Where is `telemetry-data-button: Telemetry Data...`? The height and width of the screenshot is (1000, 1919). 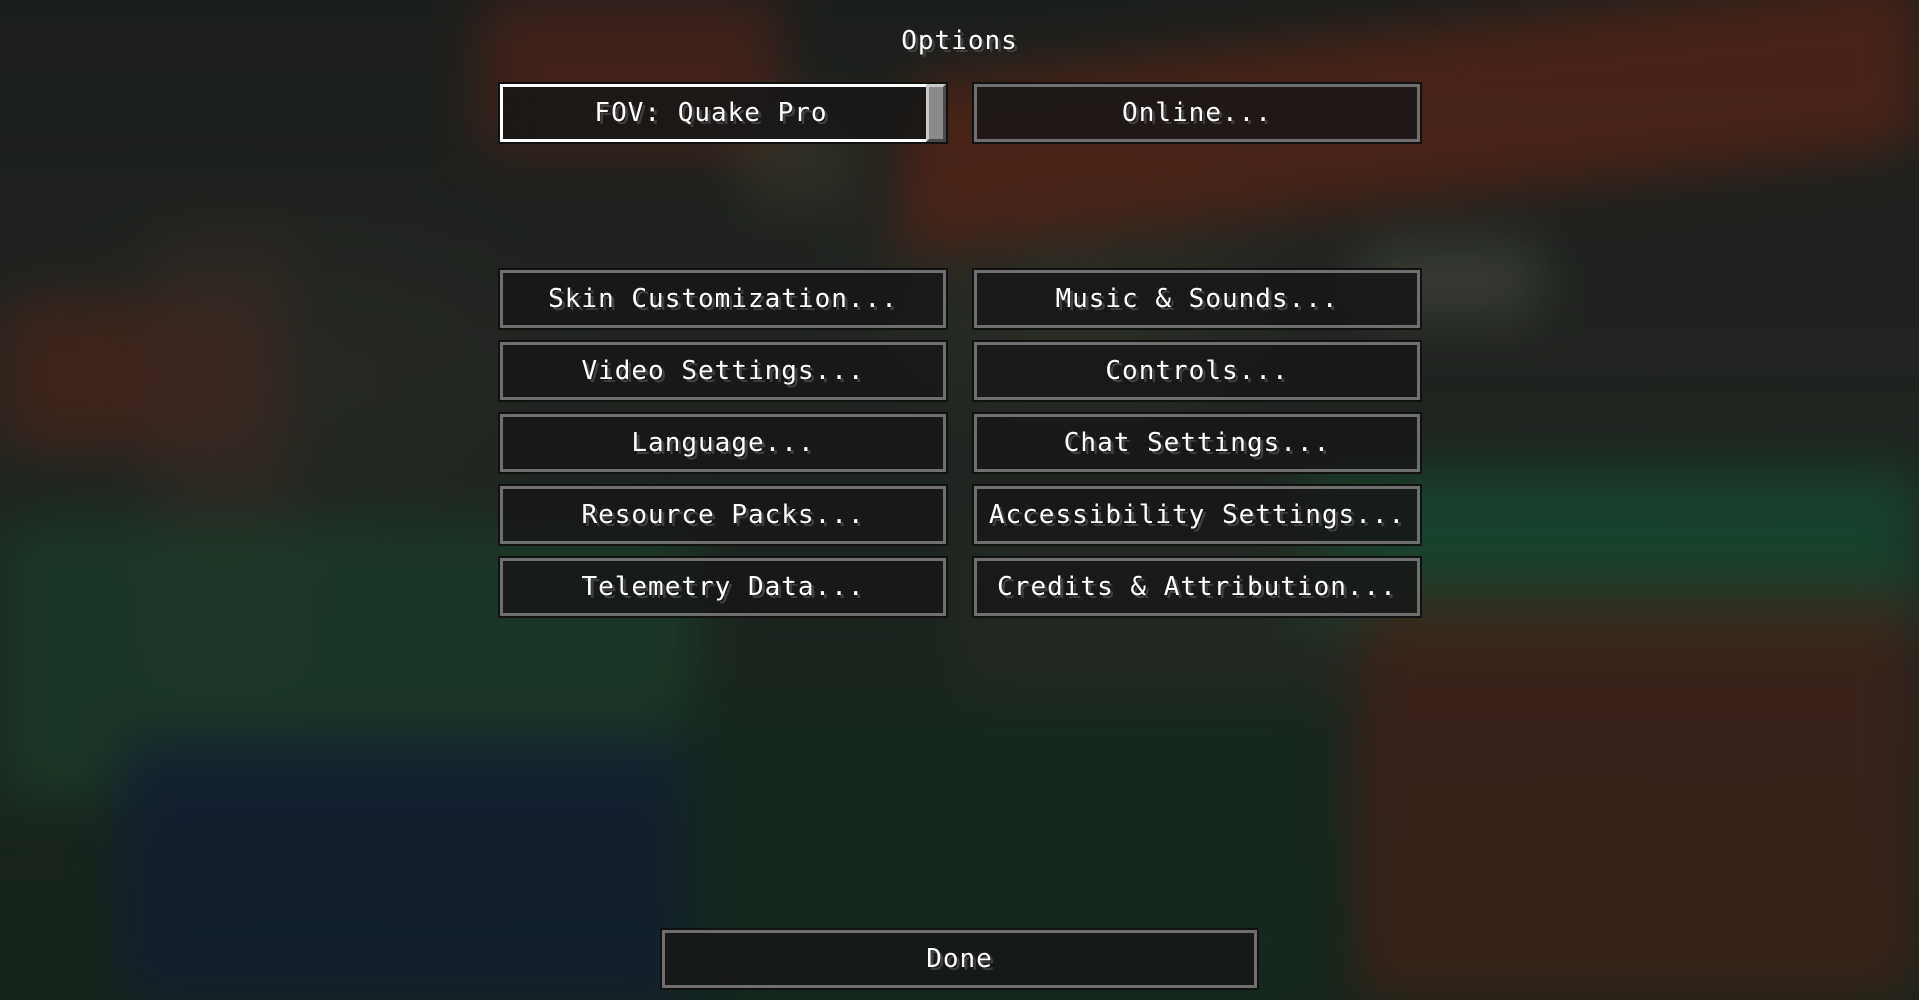
telemetry-data-button: Telemetry Data... is located at coordinates (723, 587).